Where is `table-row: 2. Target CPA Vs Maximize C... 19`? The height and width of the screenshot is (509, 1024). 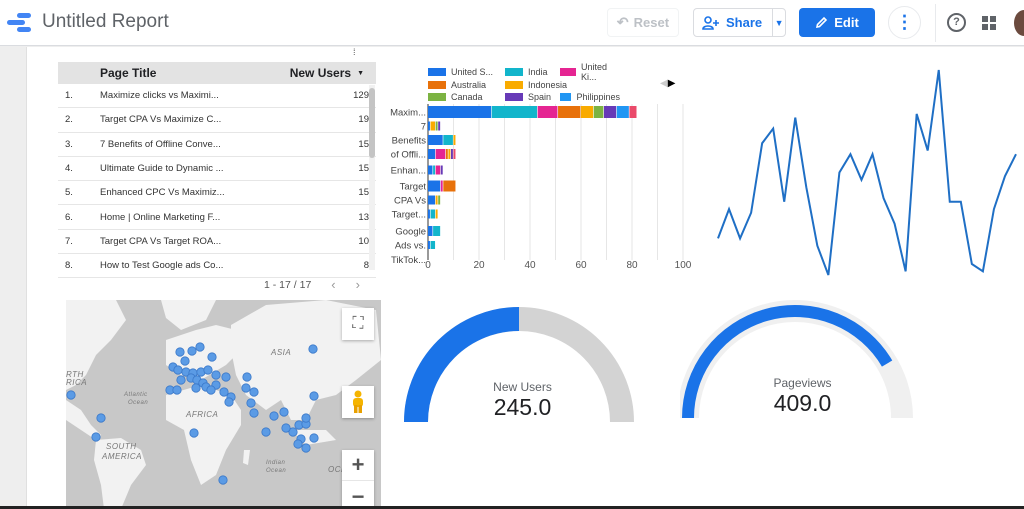
table-row: 2. Target CPA Vs Maximize C... 19 is located at coordinates (217, 120).